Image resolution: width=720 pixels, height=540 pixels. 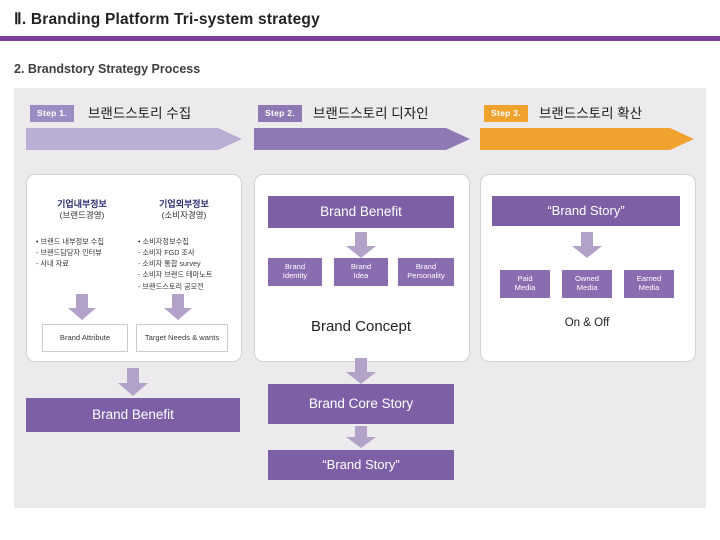 What do you see at coordinates (587, 245) in the screenshot?
I see `arrow-story-down` at bounding box center [587, 245].